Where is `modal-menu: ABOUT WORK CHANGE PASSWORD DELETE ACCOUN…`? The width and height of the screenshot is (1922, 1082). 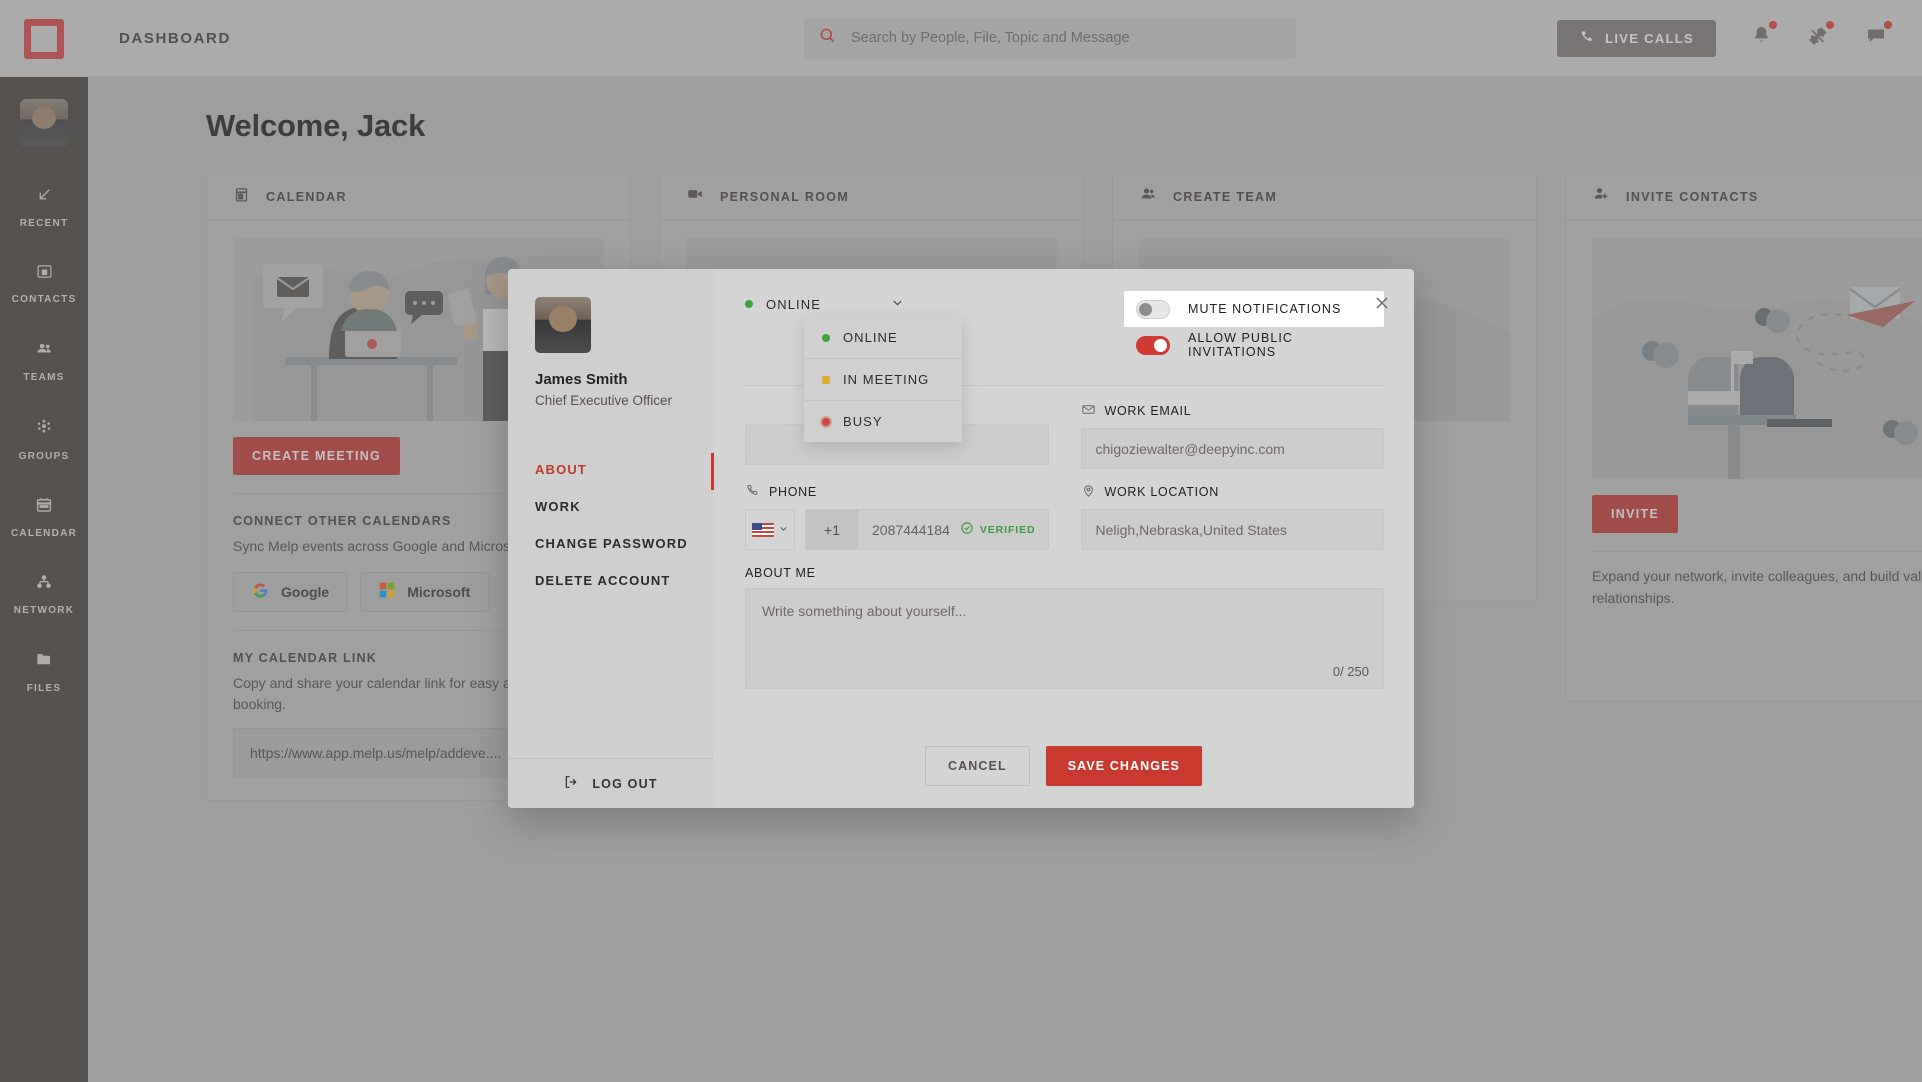
modal-menu: ABOUT WORK CHANGE PASSWORD DELETE ACCOUN… is located at coordinates (611, 525).